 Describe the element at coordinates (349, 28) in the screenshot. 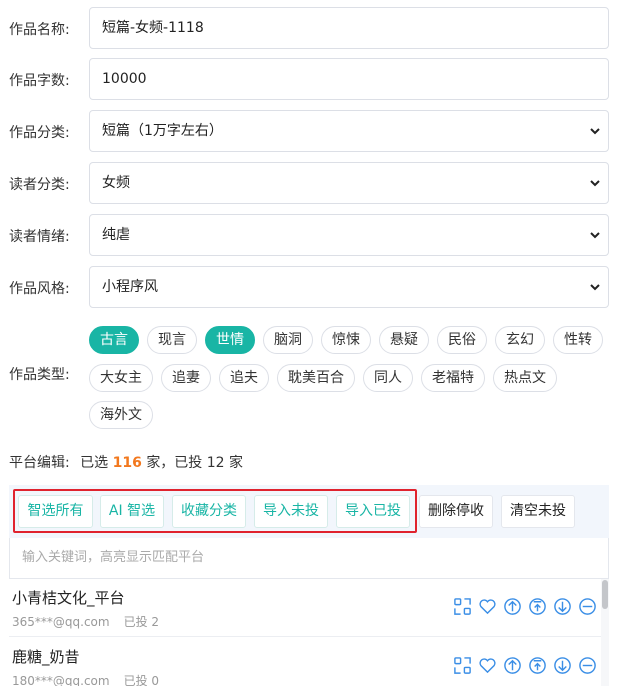

I see `work-name-input: 短篇-女频-1118` at that location.